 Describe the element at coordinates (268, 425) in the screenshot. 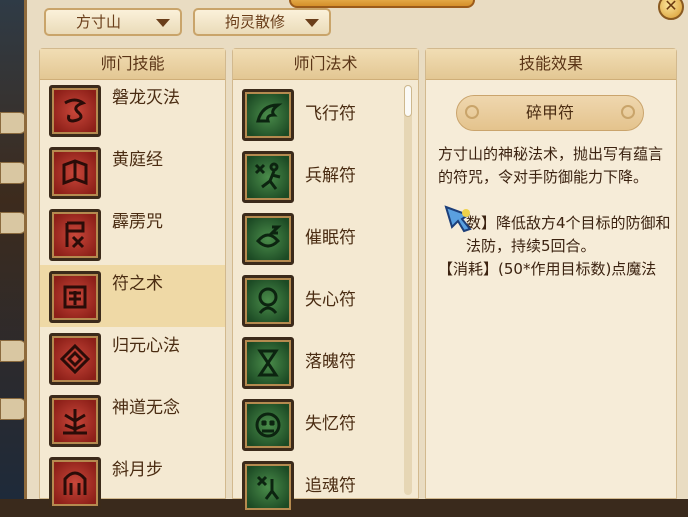

I see `forgetting-face-icon` at that location.